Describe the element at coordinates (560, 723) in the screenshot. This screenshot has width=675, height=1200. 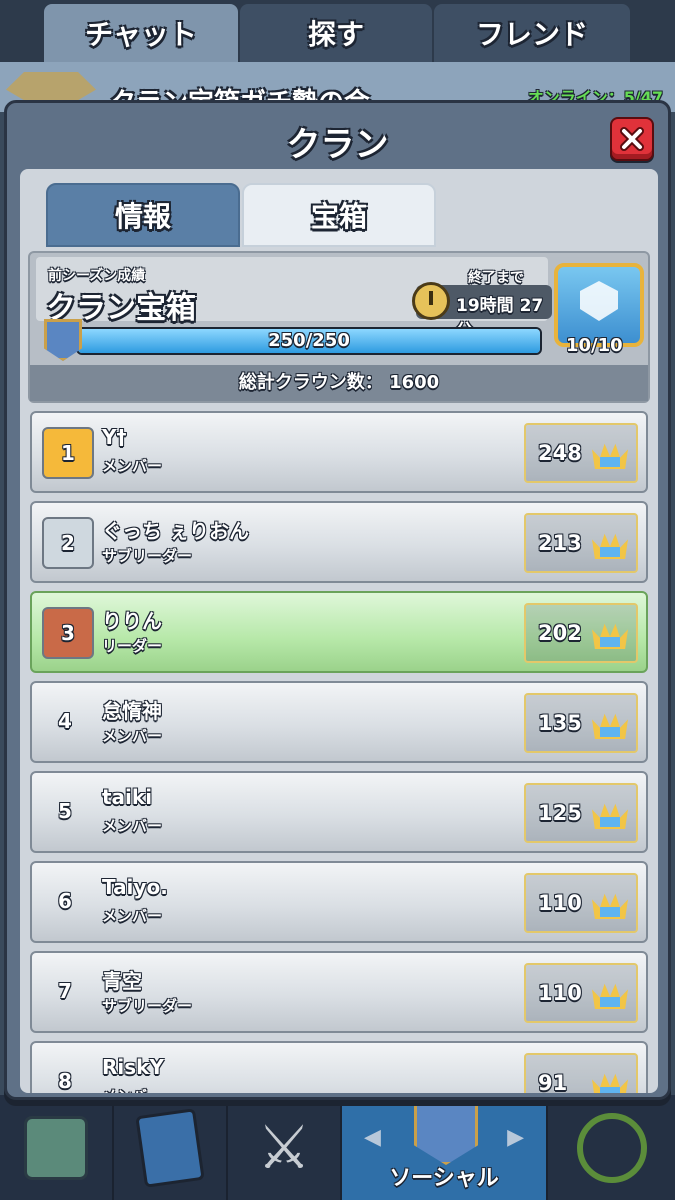
I see `crown-score: 135` at that location.